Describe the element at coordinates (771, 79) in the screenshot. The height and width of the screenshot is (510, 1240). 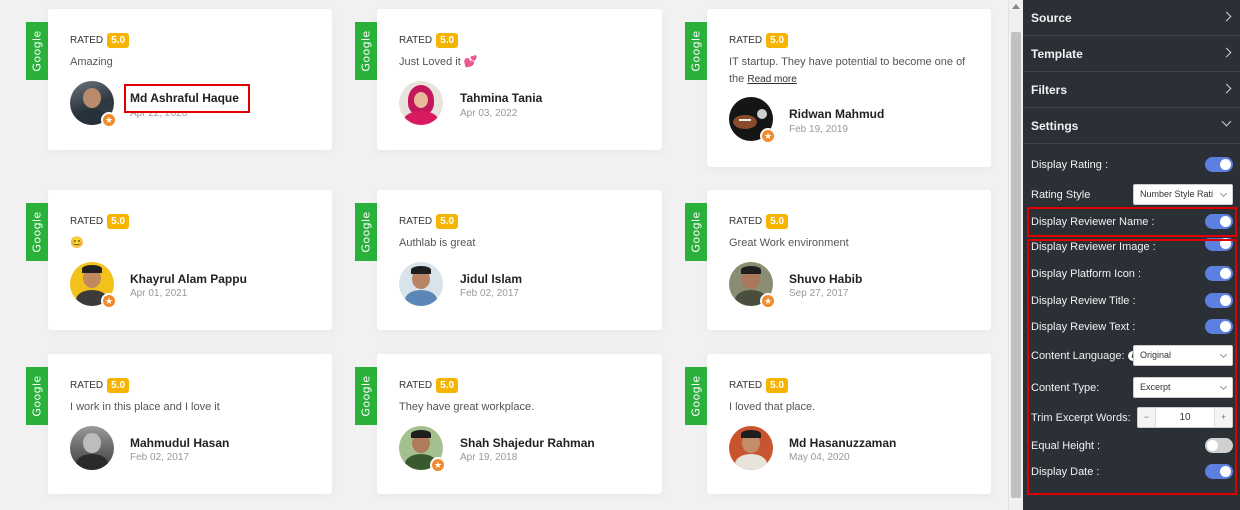
I see `read-more-link: Read more` at that location.